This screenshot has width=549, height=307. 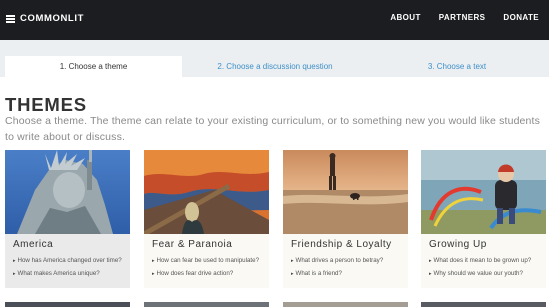 I want to click on theme-question: ▸ What is a friend?, so click(x=316, y=273).